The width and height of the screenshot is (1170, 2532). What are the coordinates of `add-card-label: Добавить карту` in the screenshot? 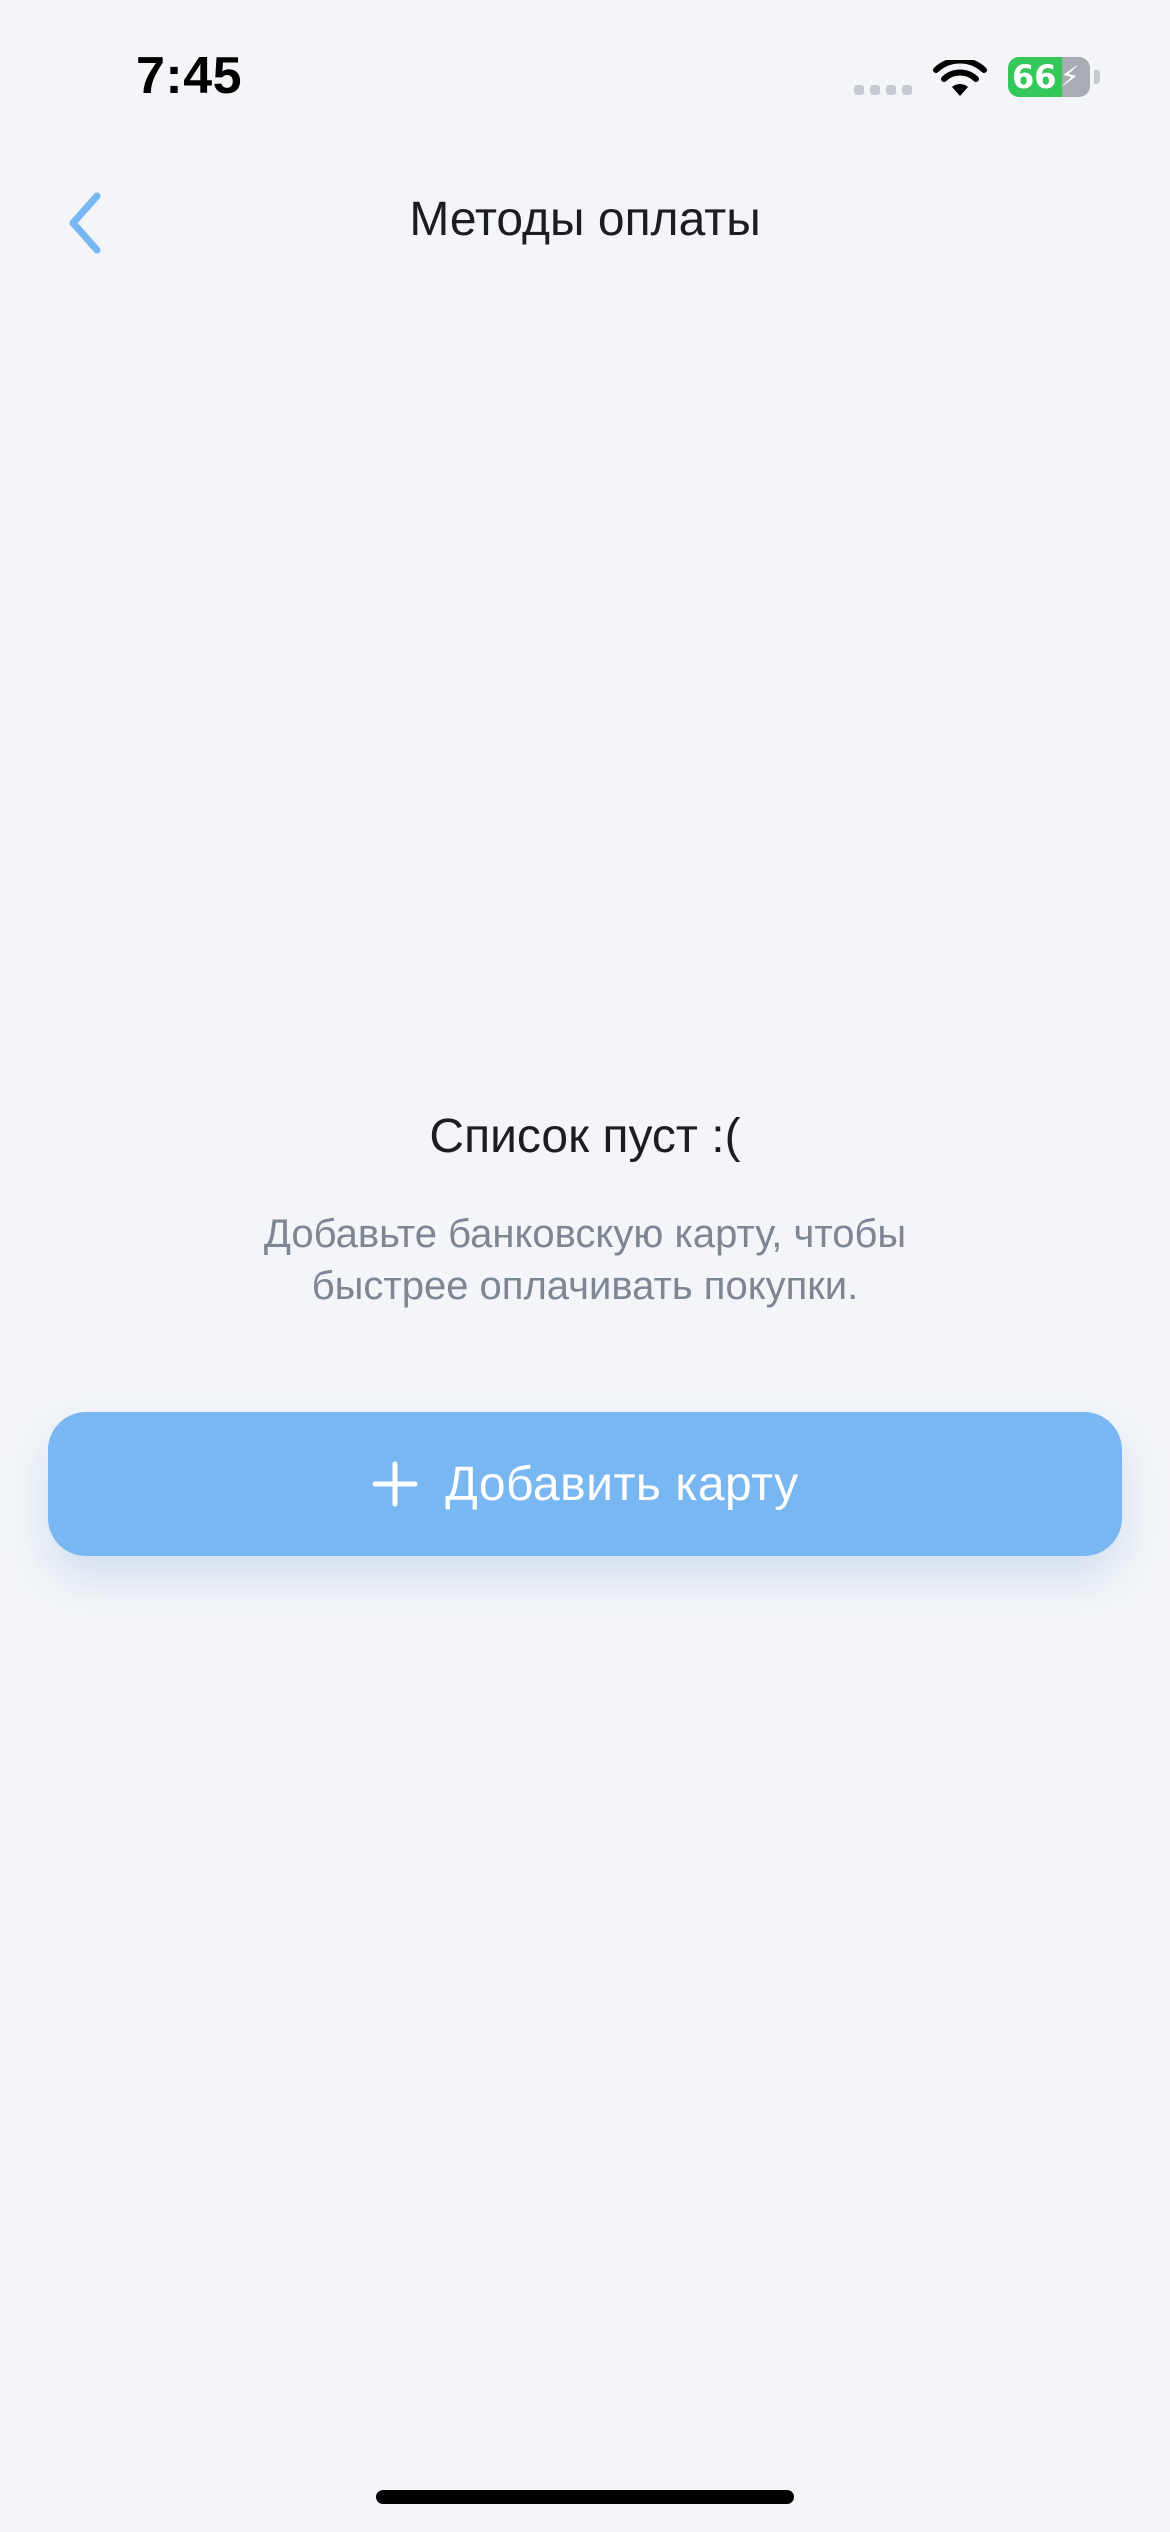 It's located at (622, 1484).